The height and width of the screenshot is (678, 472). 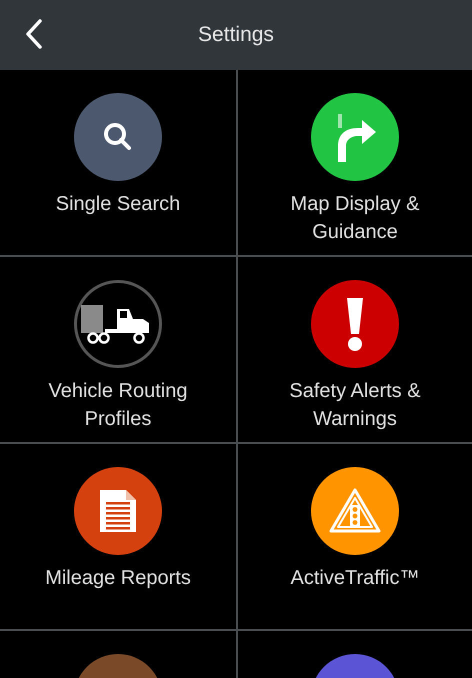 What do you see at coordinates (119, 163) in the screenshot?
I see `settings-tile: Single Search` at bounding box center [119, 163].